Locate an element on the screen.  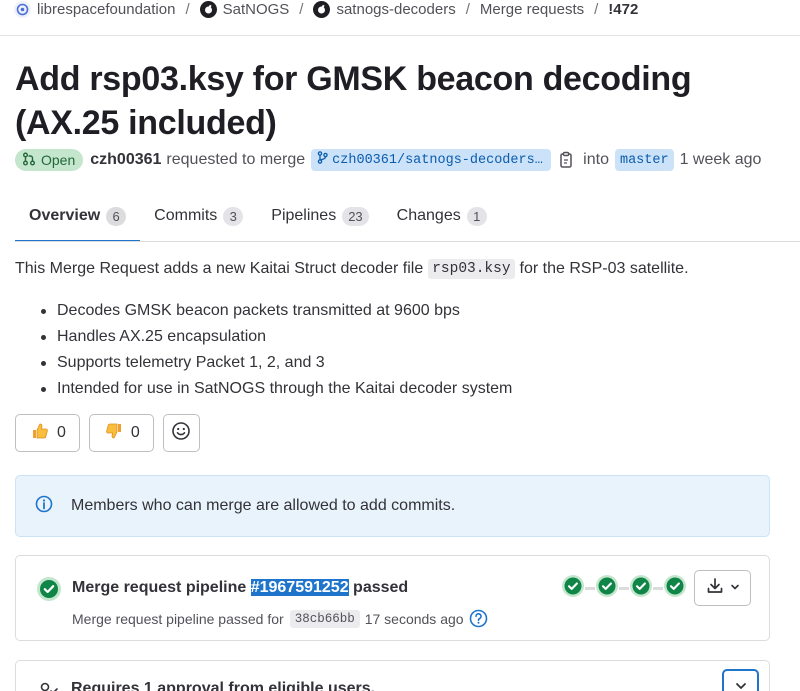
list-item: Handles AX.25 encapsulation is located at coordinates (276, 340).